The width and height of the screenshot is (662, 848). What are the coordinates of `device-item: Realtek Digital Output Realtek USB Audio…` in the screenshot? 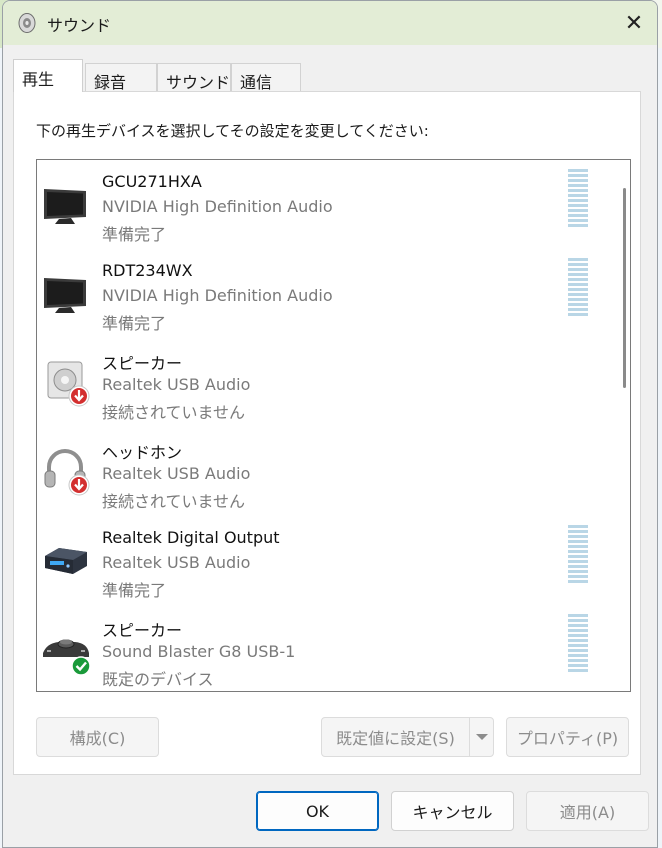 It's located at (322, 560).